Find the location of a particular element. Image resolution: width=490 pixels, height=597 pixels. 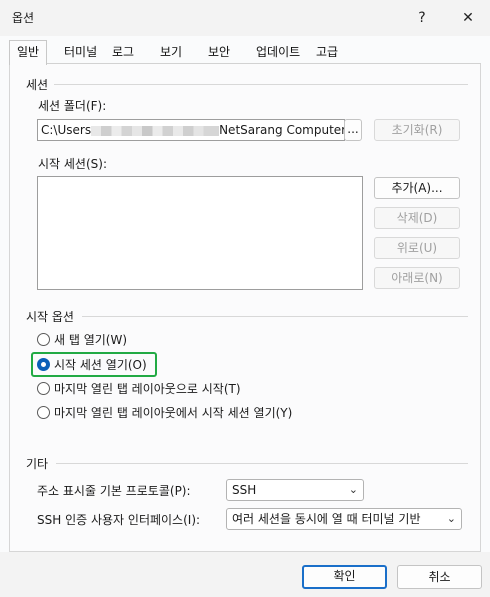

ssh-auth-ui-label: SSH 인증 사용자 인터페이스(I): is located at coordinates (119, 520).